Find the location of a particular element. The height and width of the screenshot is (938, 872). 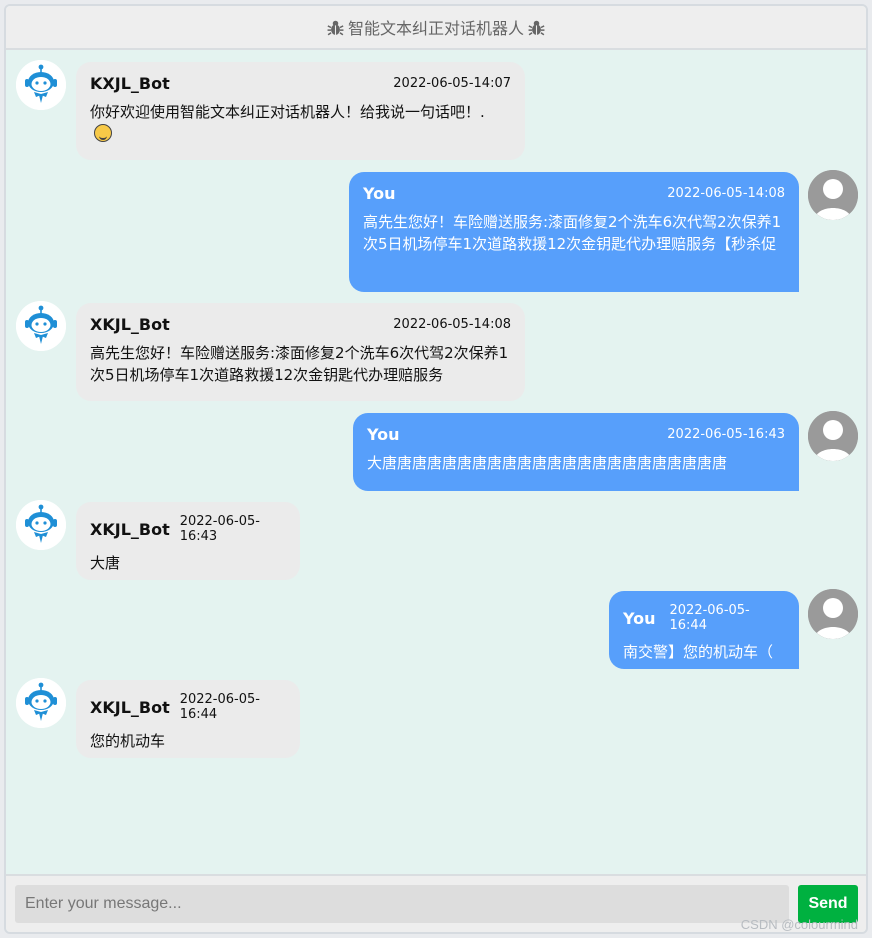

message-text: 你好欢迎使用智能文本纠正对话机器人！给我说一句话吧！. is located at coordinates (290, 123).